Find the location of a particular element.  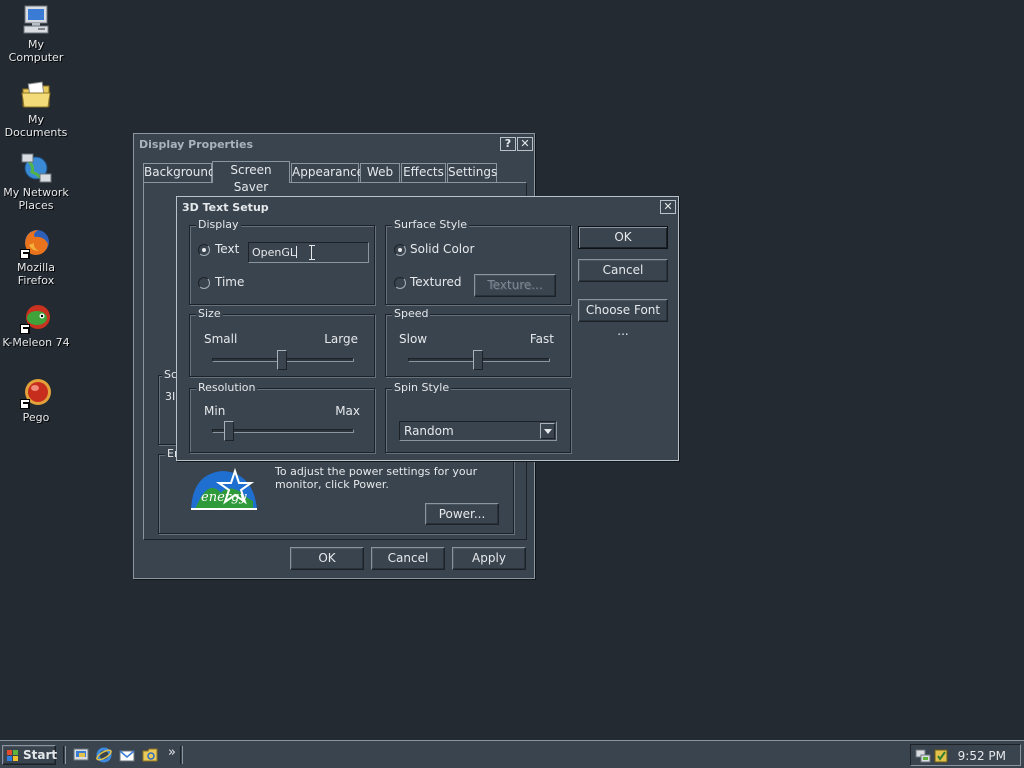

ie-icon is located at coordinates (104, 755).